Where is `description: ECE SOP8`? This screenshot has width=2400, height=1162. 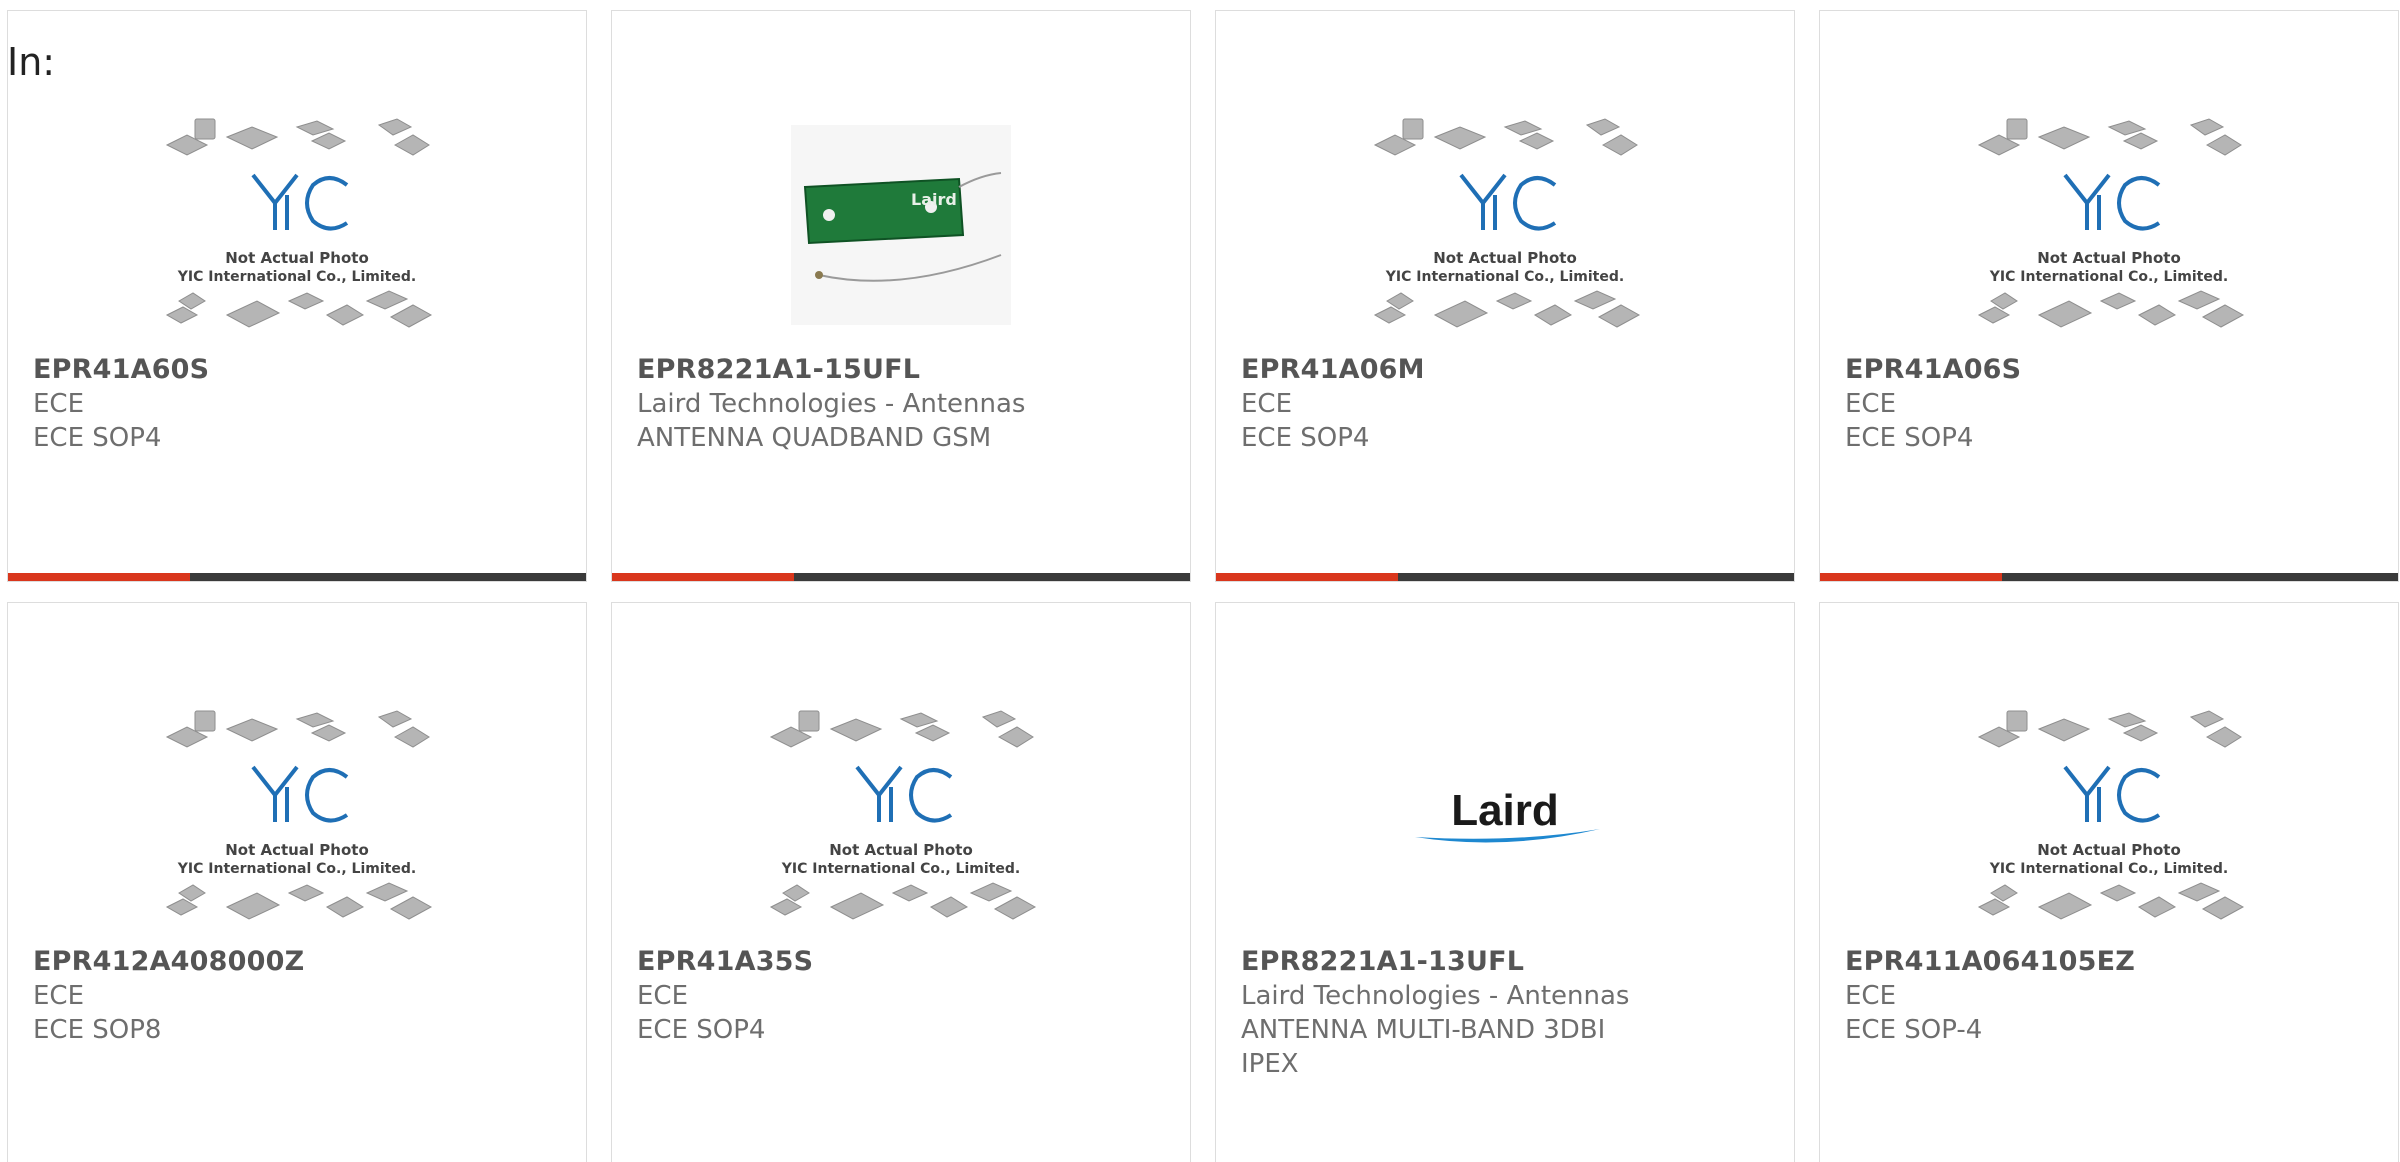 description: ECE SOP8 is located at coordinates (97, 1030).